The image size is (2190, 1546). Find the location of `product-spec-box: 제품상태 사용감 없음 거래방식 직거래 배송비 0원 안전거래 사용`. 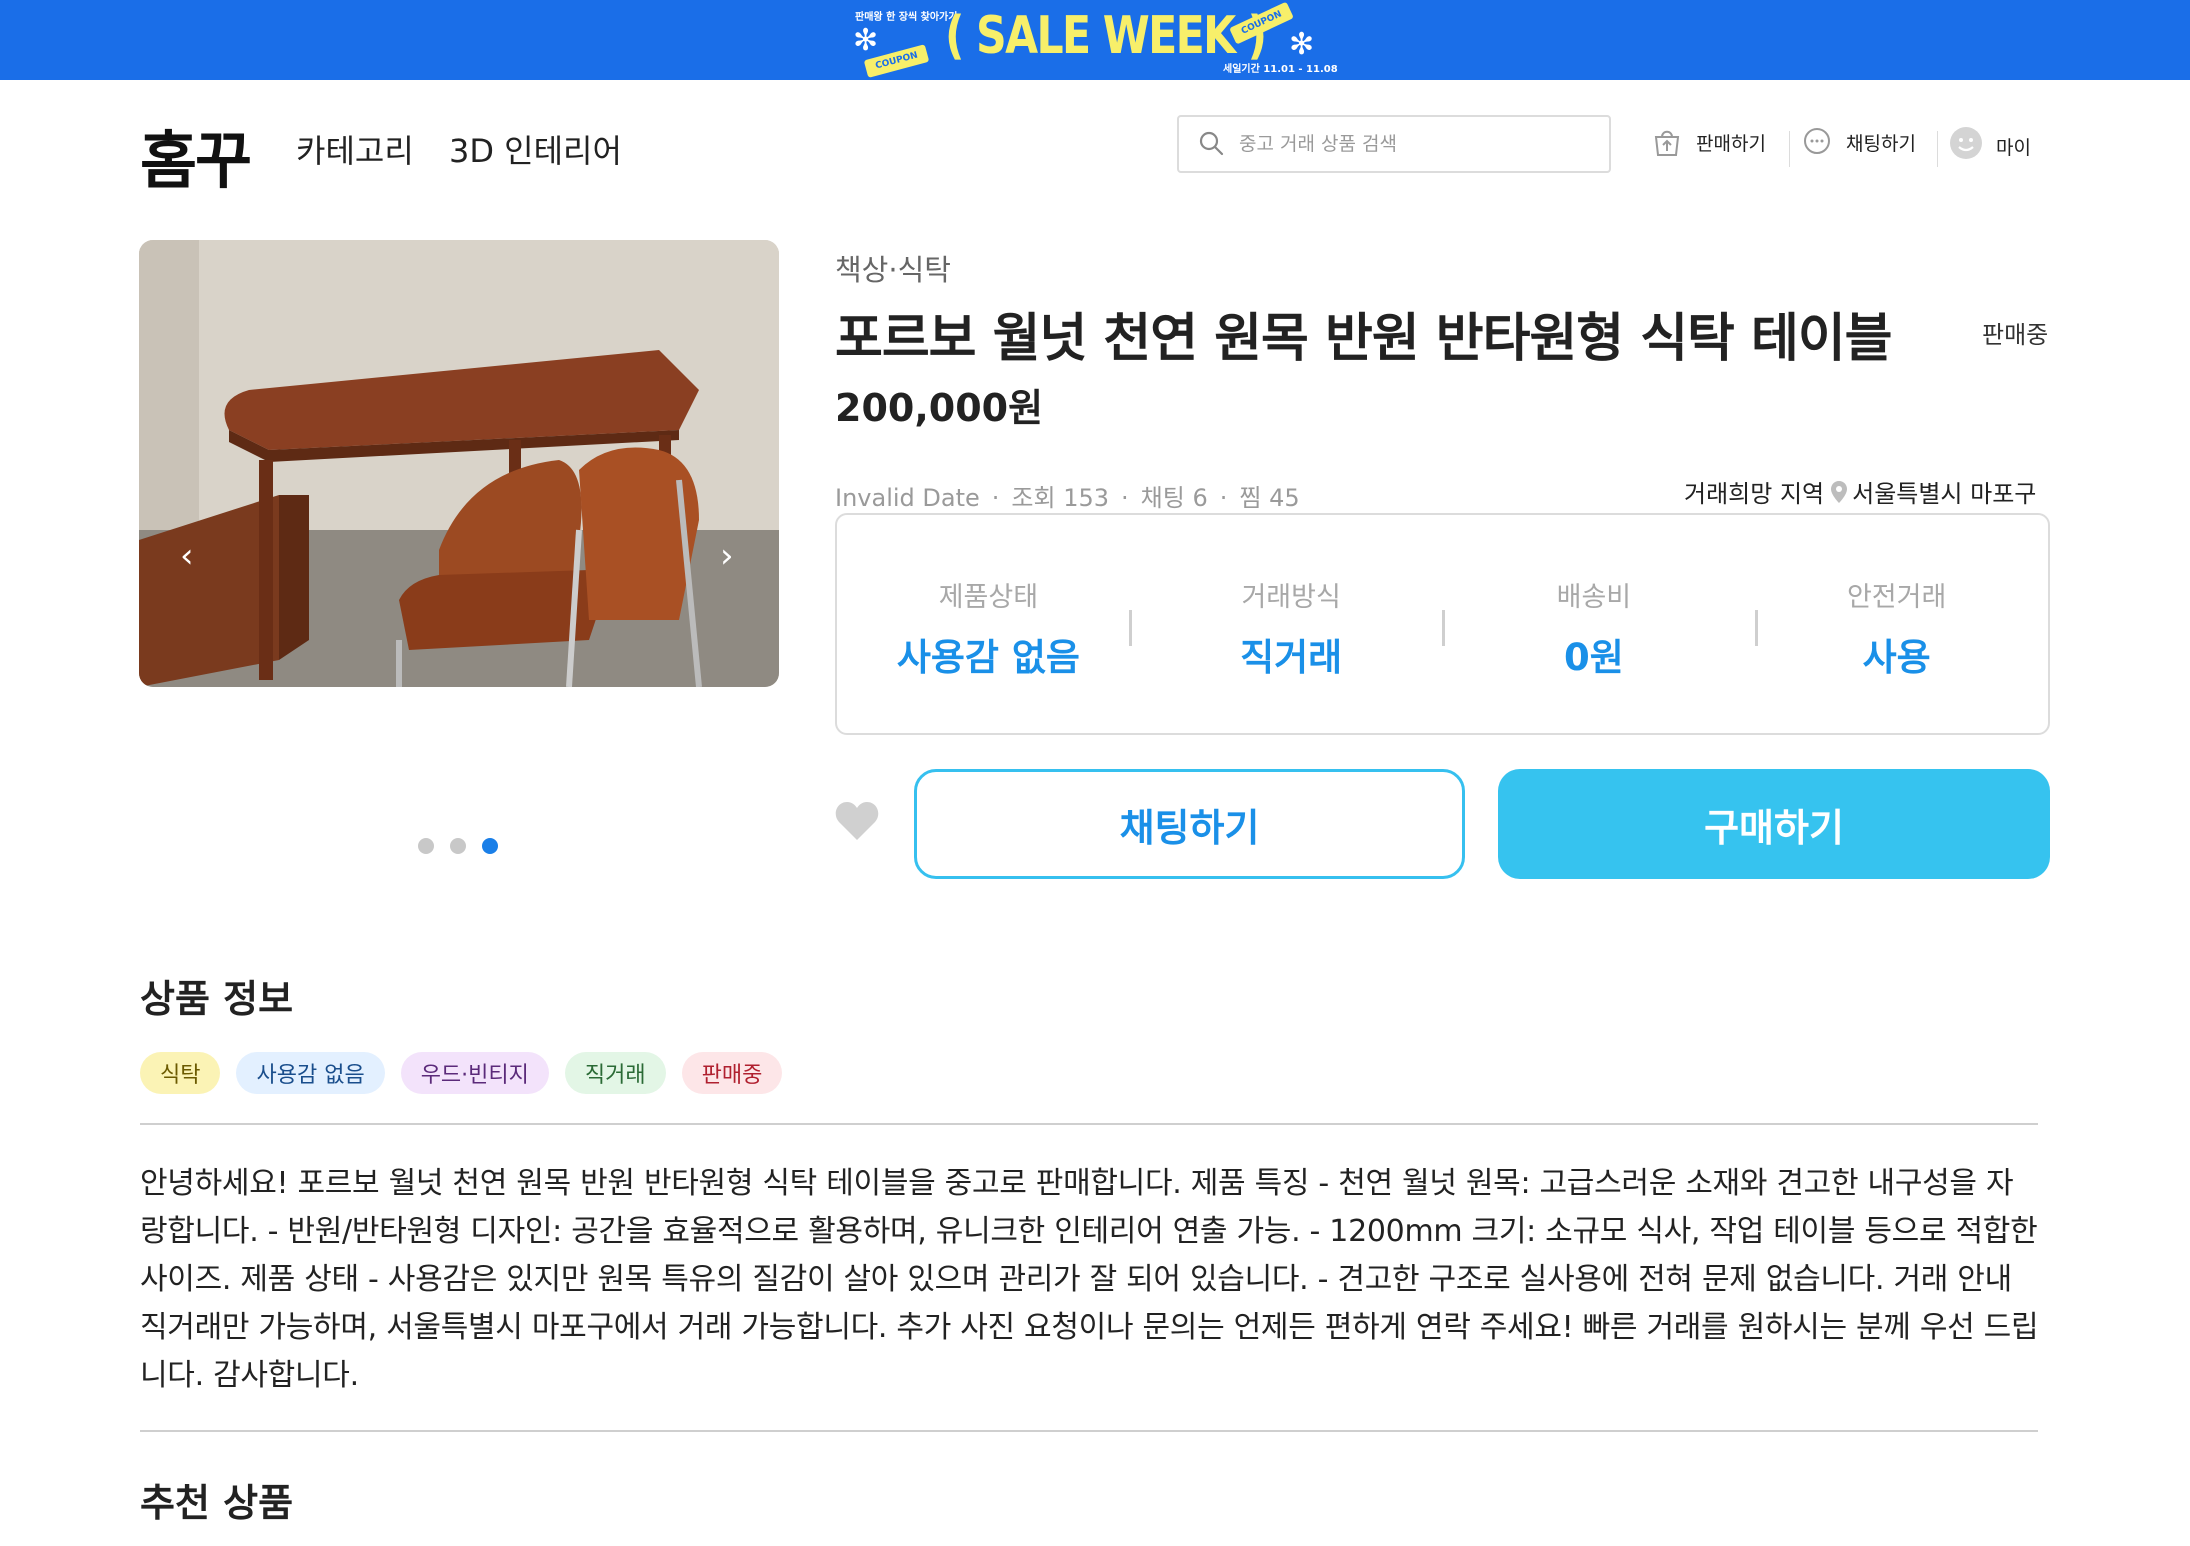

product-spec-box: 제품상태 사용감 없음 거래방식 직거래 배송비 0원 안전거래 사용 is located at coordinates (1442, 624).